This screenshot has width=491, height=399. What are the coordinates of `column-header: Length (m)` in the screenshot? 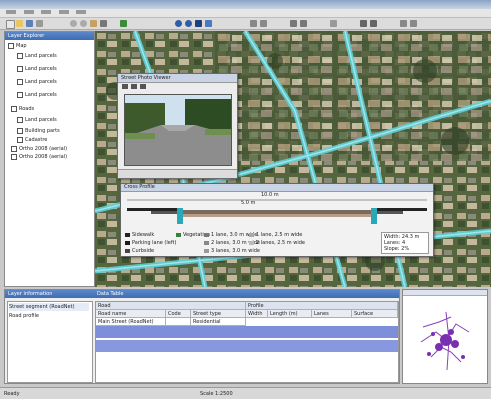 It's located at (290, 314).